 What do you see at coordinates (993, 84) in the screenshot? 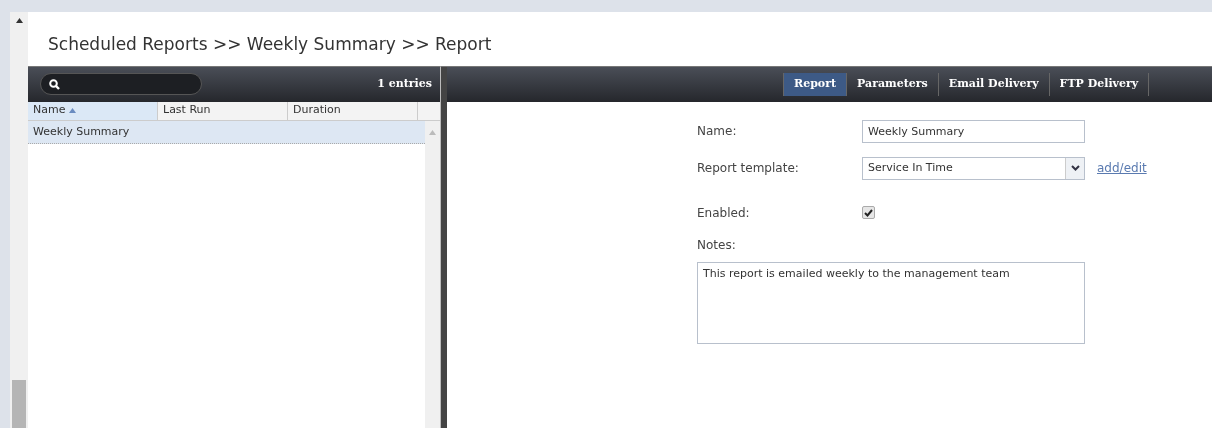
I see `tab: Email Delivery` at bounding box center [993, 84].